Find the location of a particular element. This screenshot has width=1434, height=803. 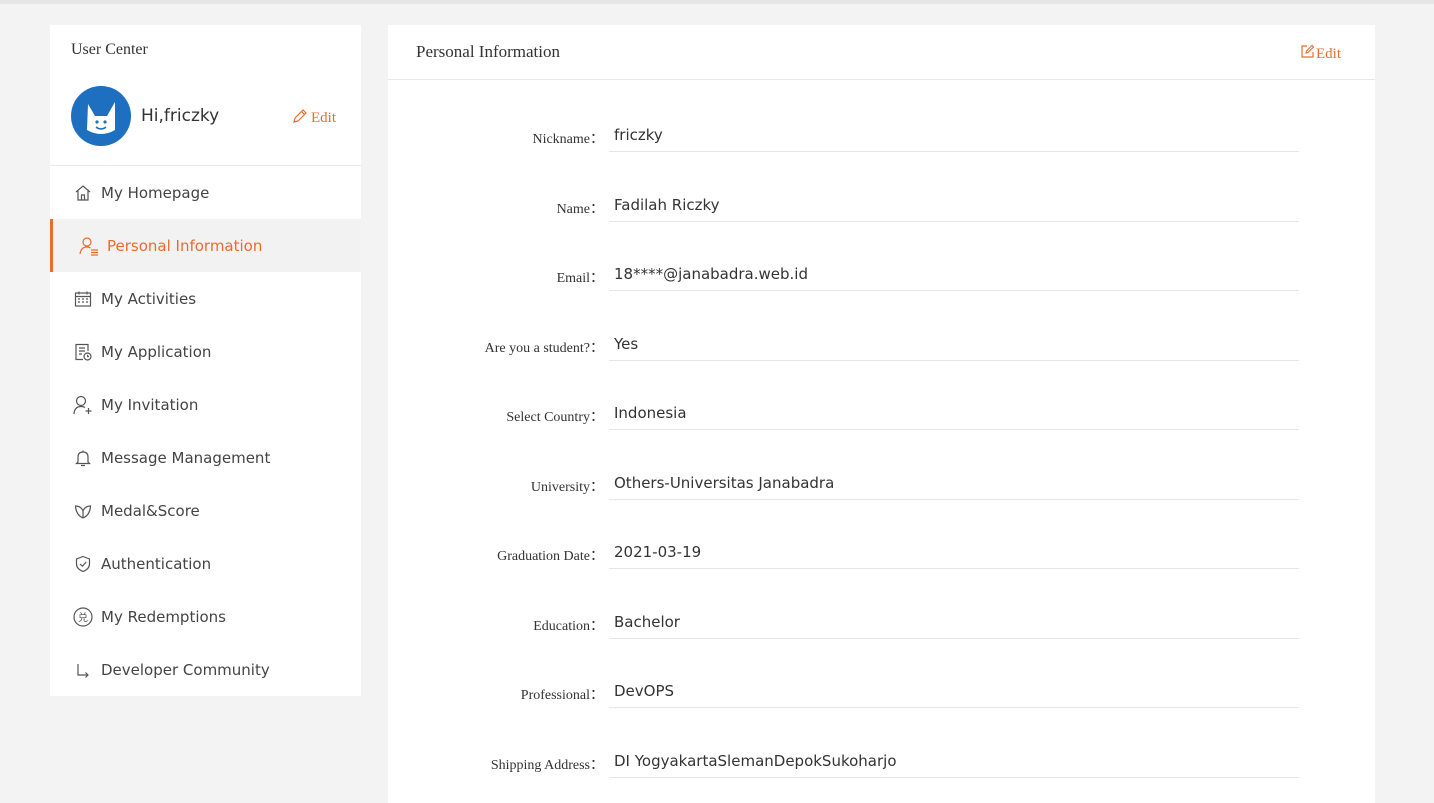

student-value: Yes is located at coordinates (954, 335).